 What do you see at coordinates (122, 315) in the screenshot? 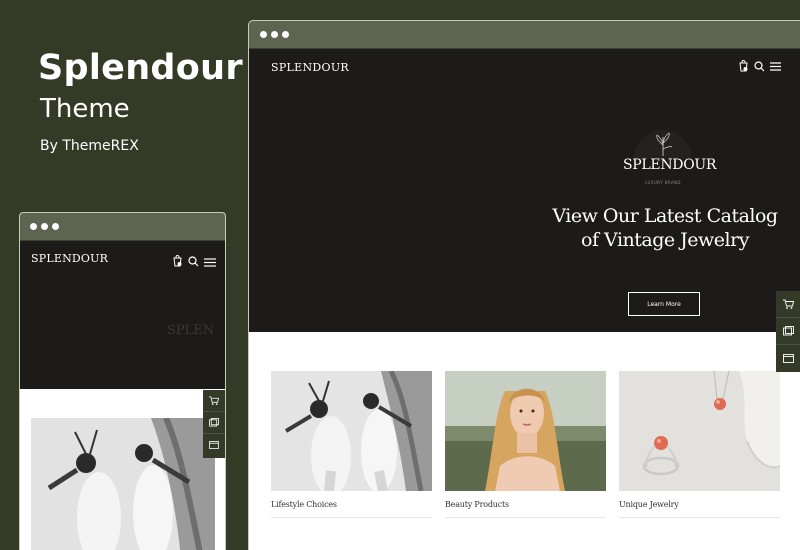
I see `mobile-hero-section: SPLENDOUR SPLEN` at bounding box center [122, 315].